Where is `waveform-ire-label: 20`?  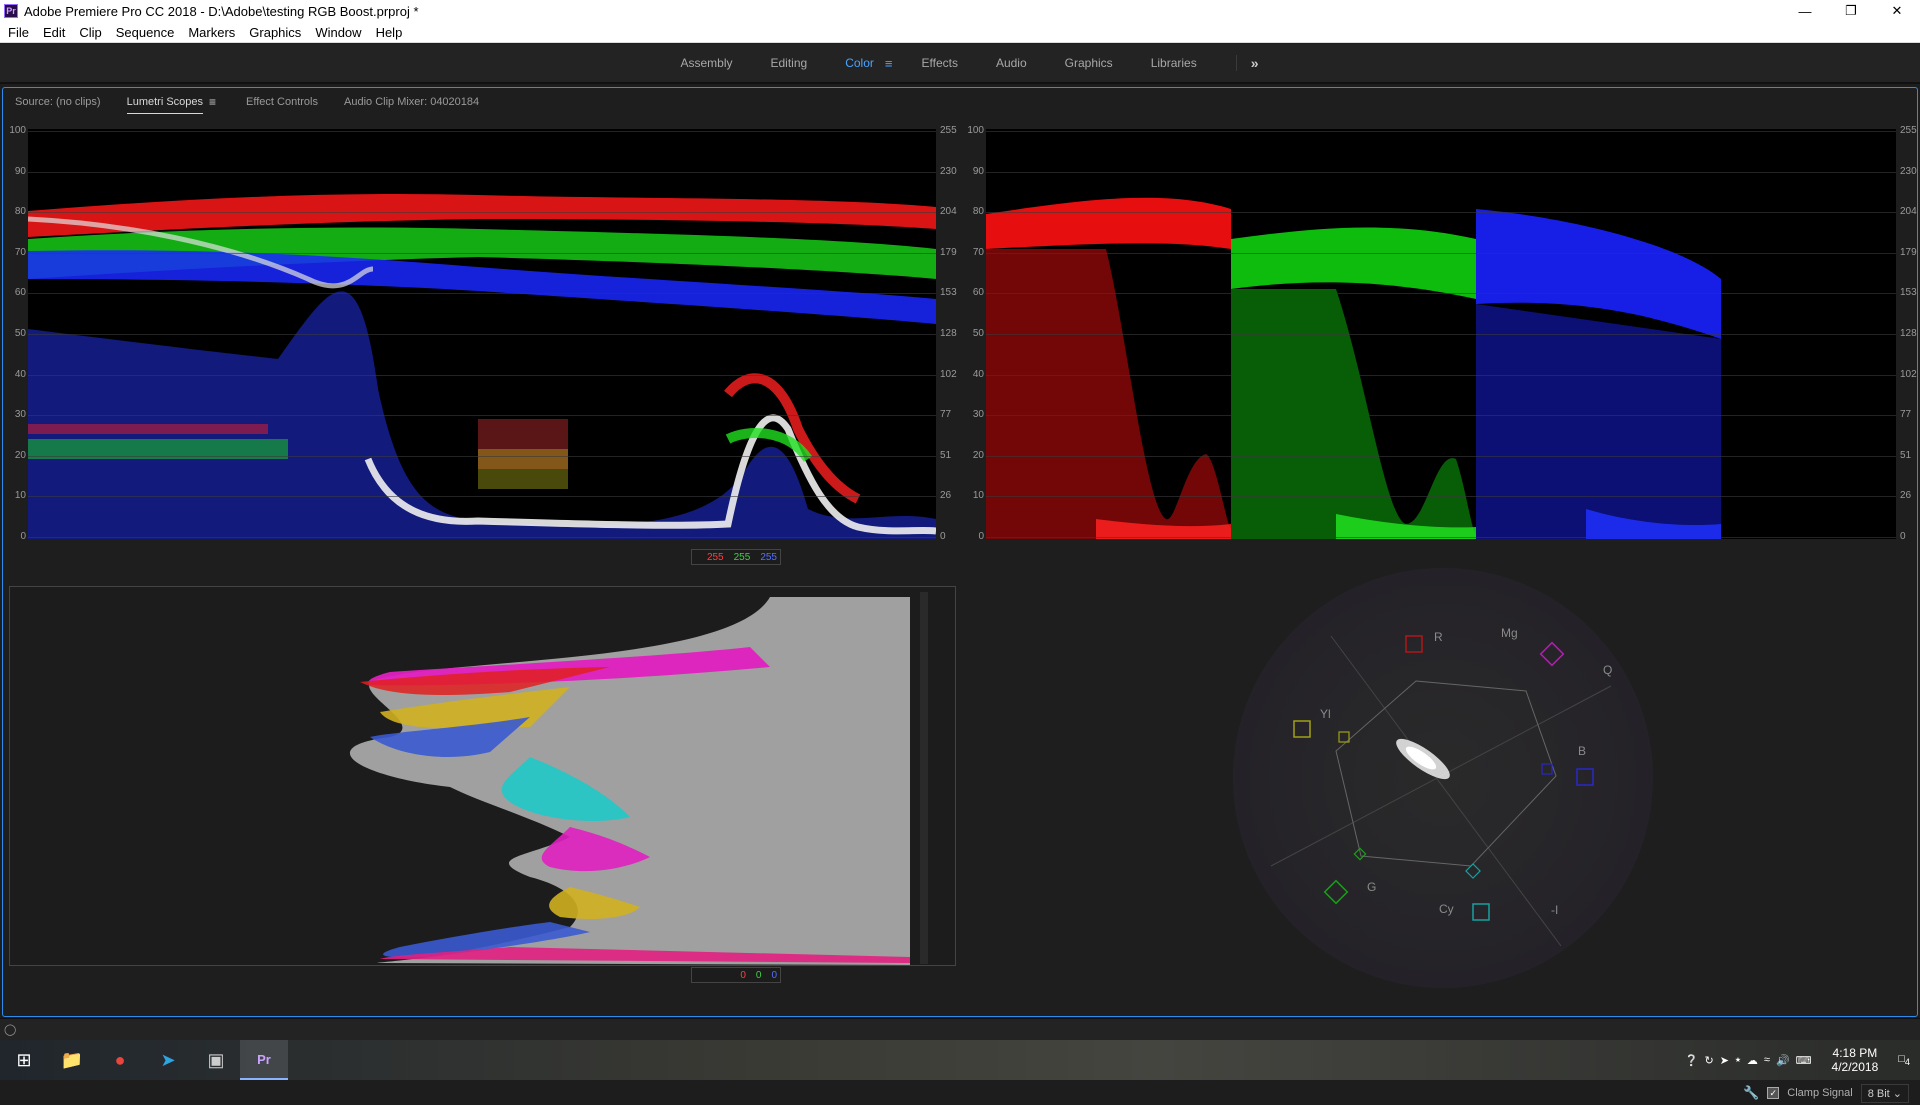 waveform-ire-label: 20 is located at coordinates (978, 455).